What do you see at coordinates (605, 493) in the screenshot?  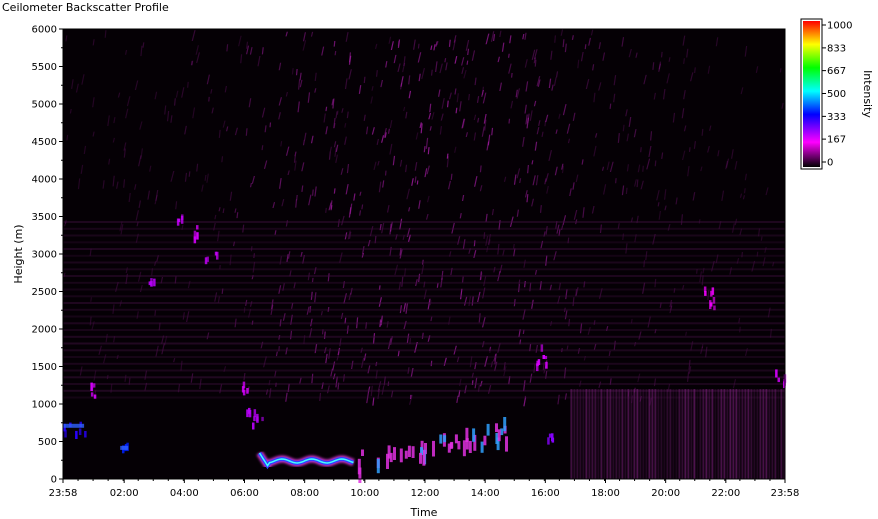 I see `x-tick-label: 18:00` at bounding box center [605, 493].